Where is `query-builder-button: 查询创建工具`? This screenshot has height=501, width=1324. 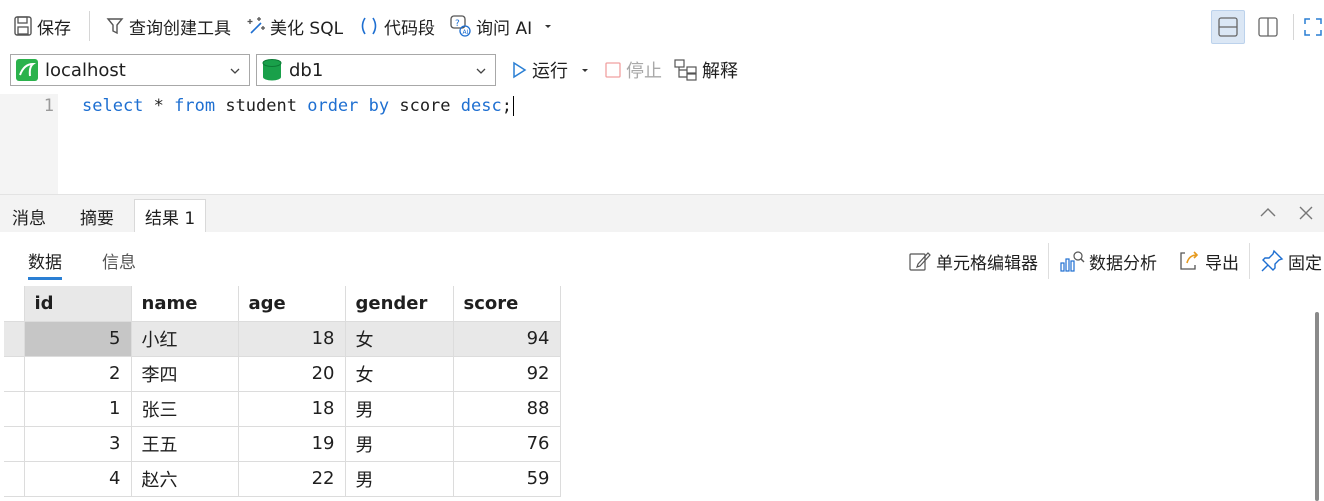 query-builder-button: 查询创建工具 is located at coordinates (167, 26).